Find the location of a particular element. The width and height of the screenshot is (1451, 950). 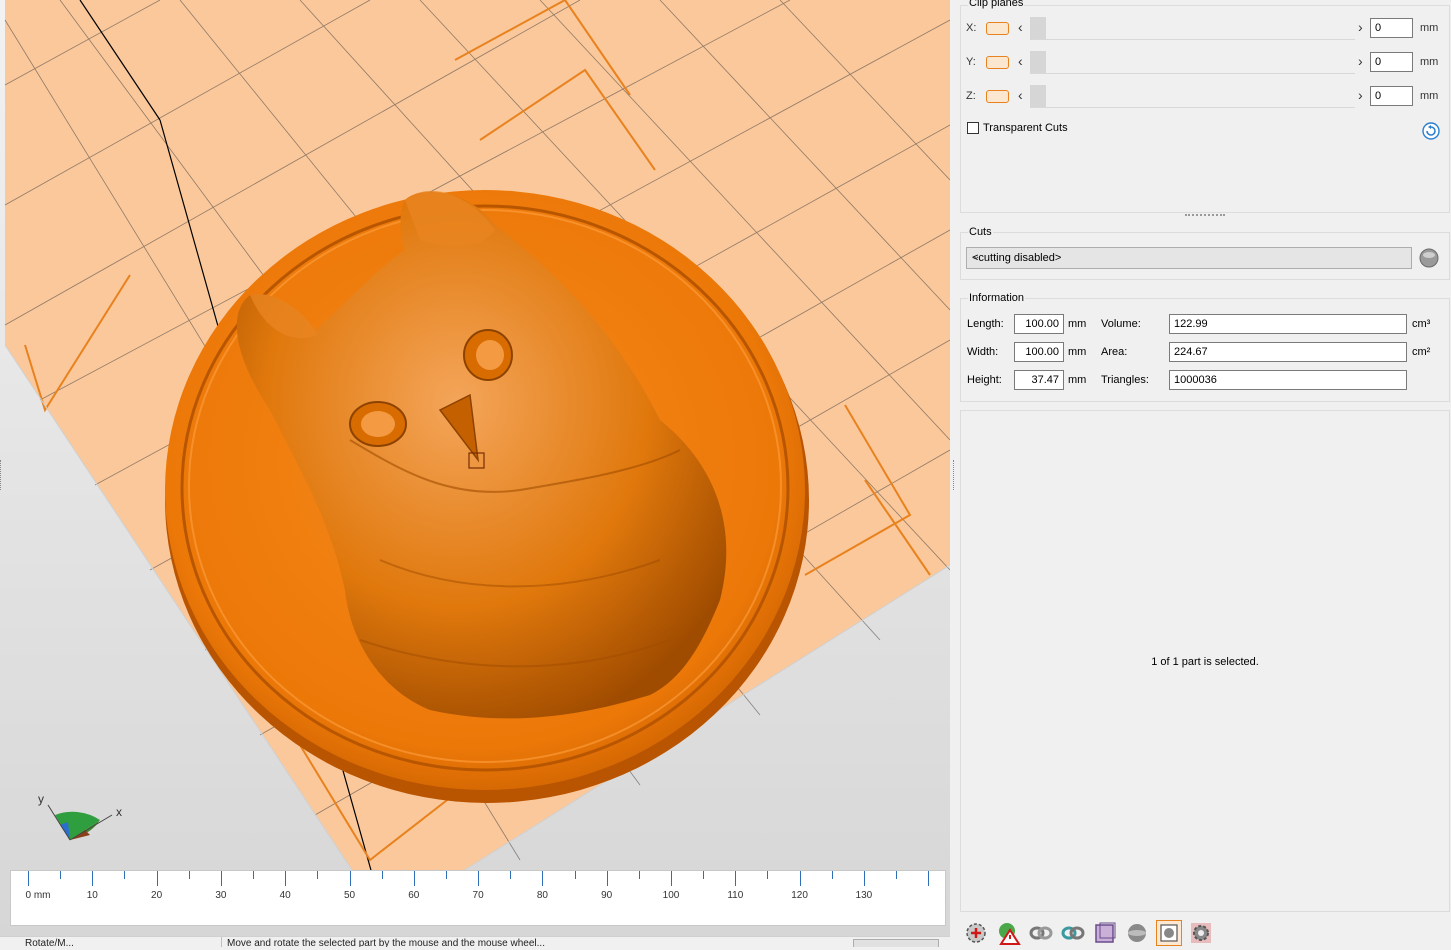

length-field is located at coordinates (1039, 324).